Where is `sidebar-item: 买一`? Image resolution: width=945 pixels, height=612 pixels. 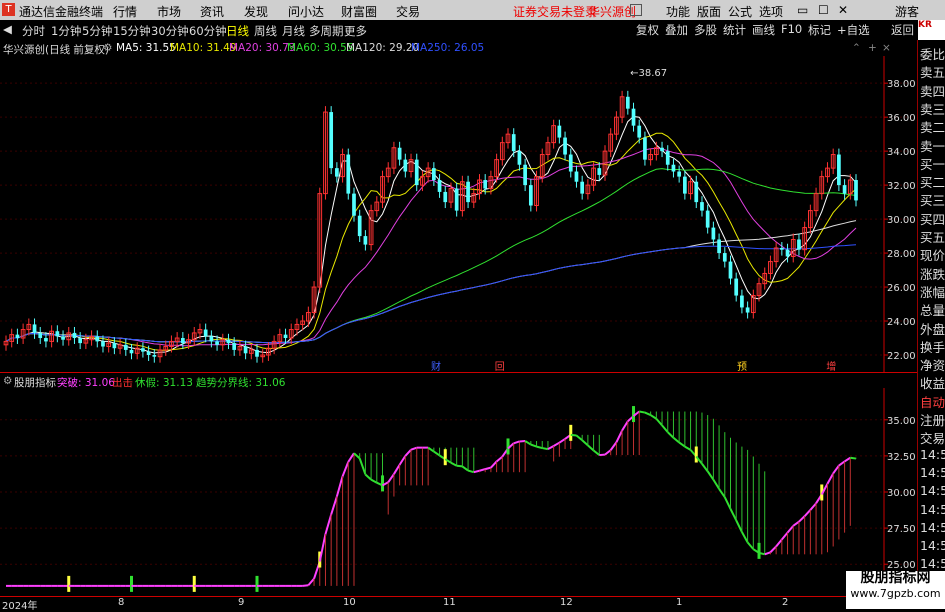 sidebar-item: 买一 is located at coordinates (932, 163).